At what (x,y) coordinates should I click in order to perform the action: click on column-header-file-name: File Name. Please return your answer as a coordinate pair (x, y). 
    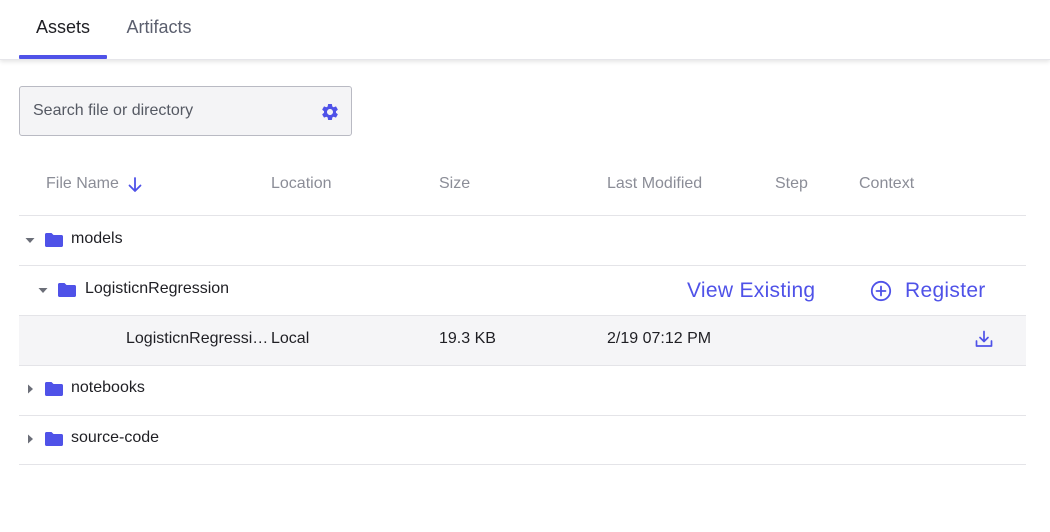
    Looking at the image, I should click on (82, 184).